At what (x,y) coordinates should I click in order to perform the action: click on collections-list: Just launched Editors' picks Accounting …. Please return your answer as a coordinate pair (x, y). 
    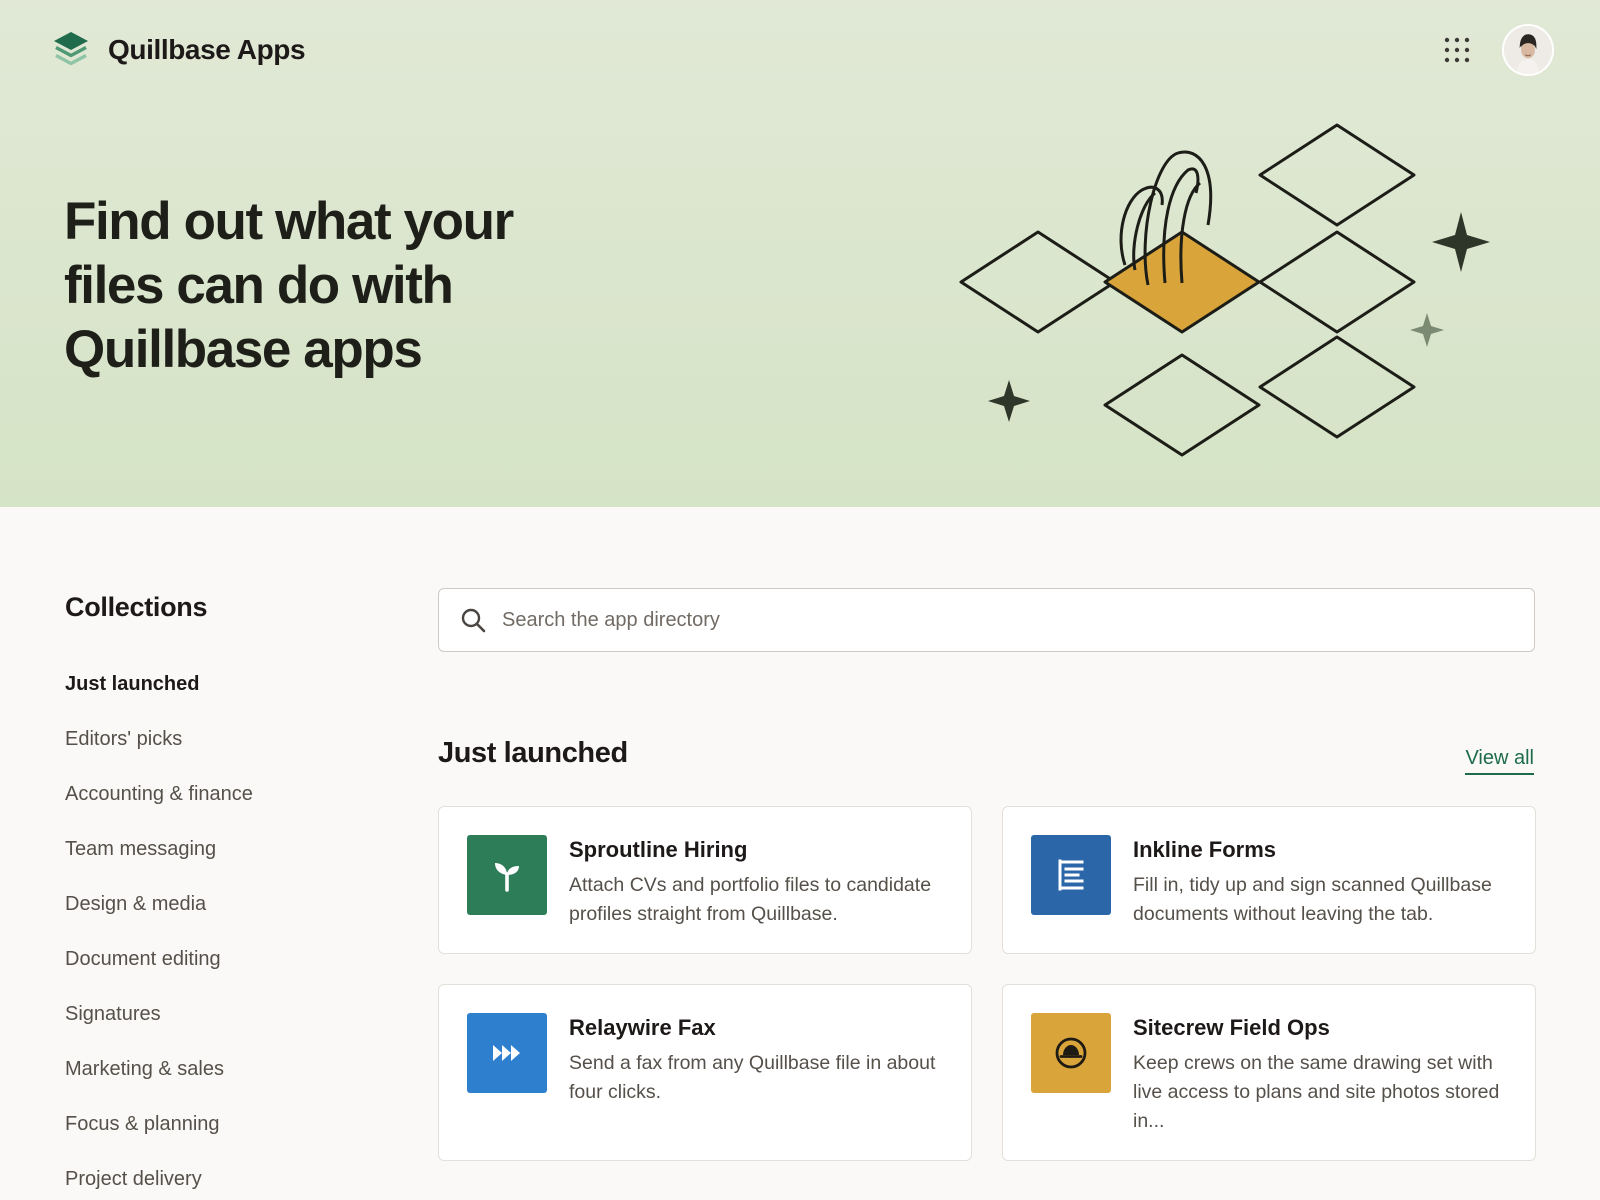
    Looking at the image, I should click on (225, 934).